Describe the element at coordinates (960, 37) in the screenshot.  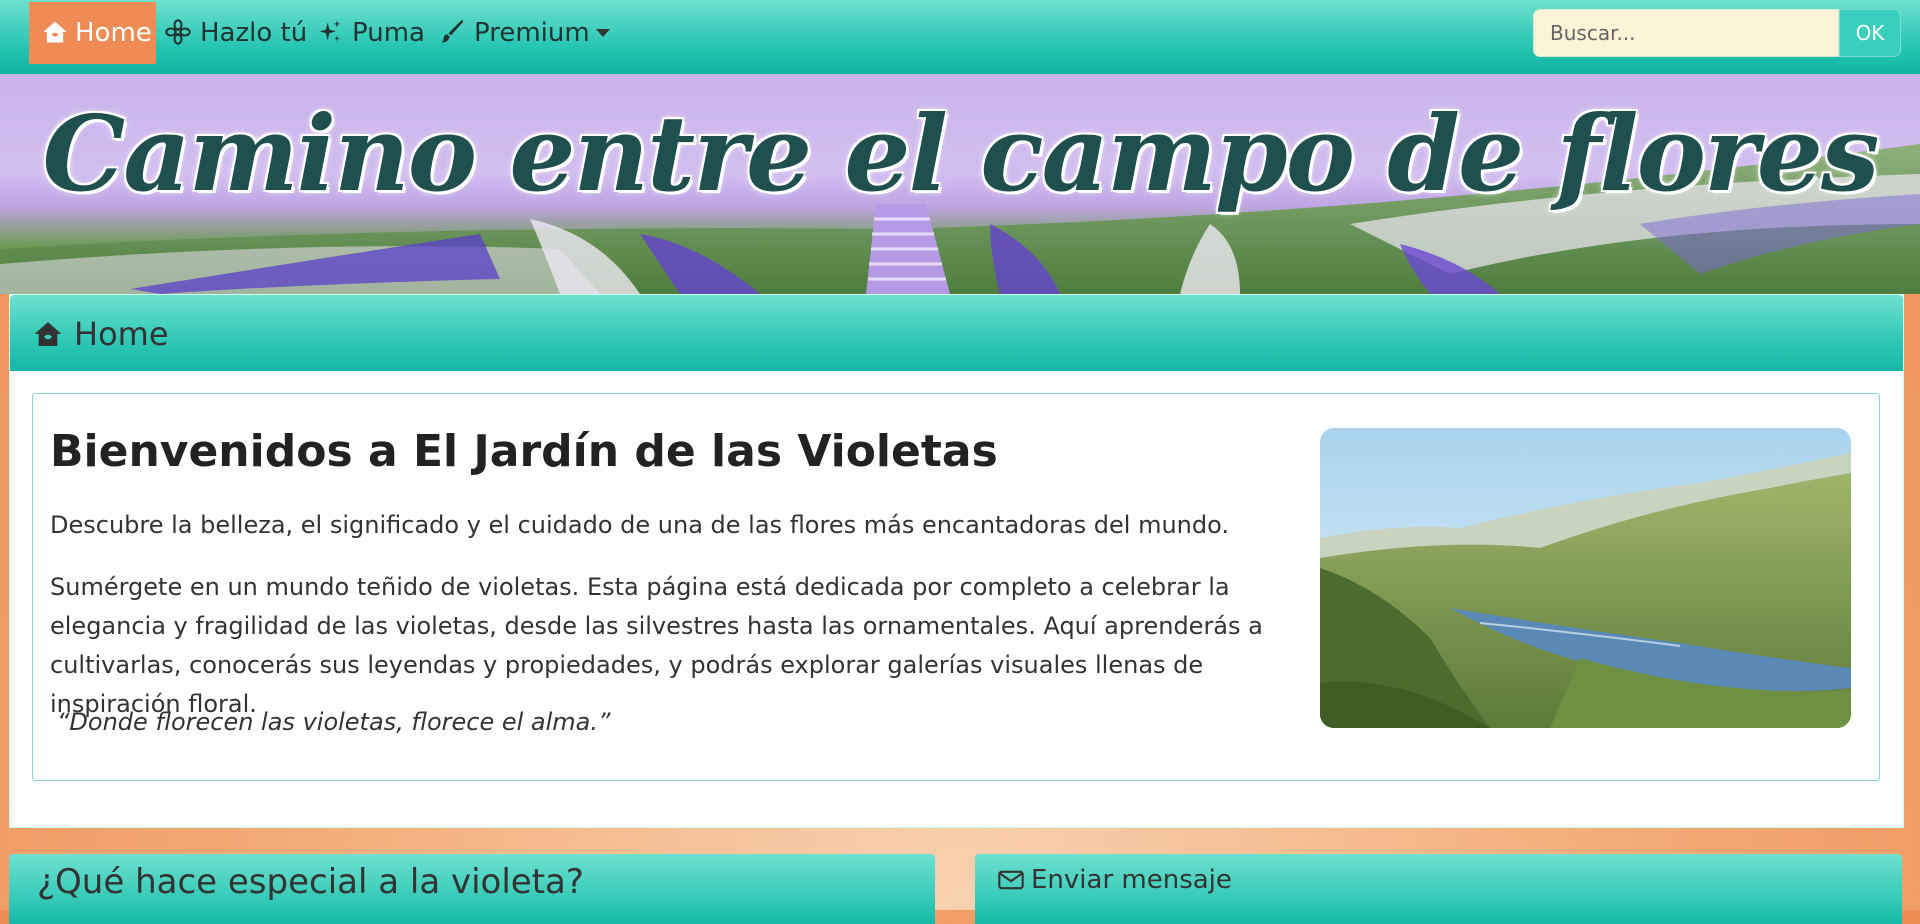
I see `top-navbar: Home Hazlo tú Puma Premium OK` at that location.